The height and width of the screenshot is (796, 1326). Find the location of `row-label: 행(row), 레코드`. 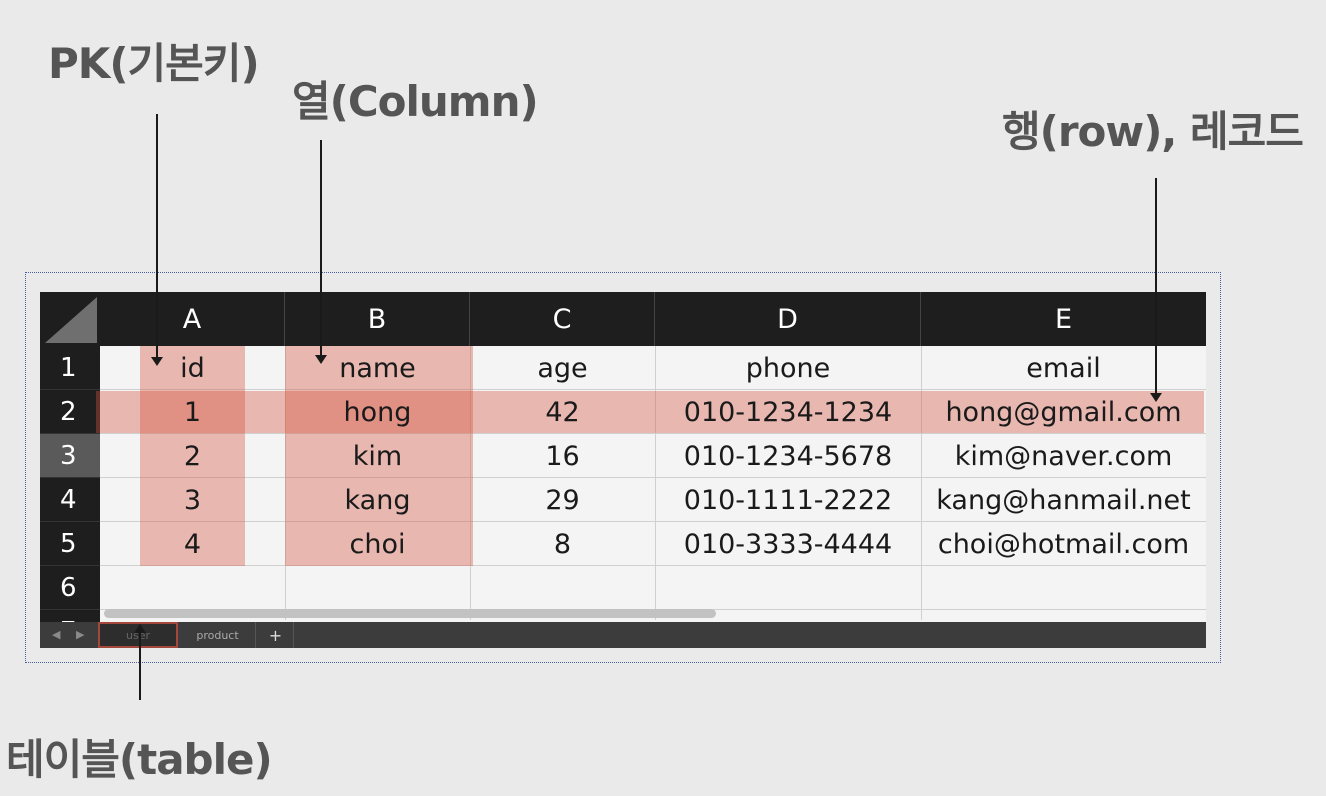

row-label: 행(row), 레코드 is located at coordinates (1153, 131).